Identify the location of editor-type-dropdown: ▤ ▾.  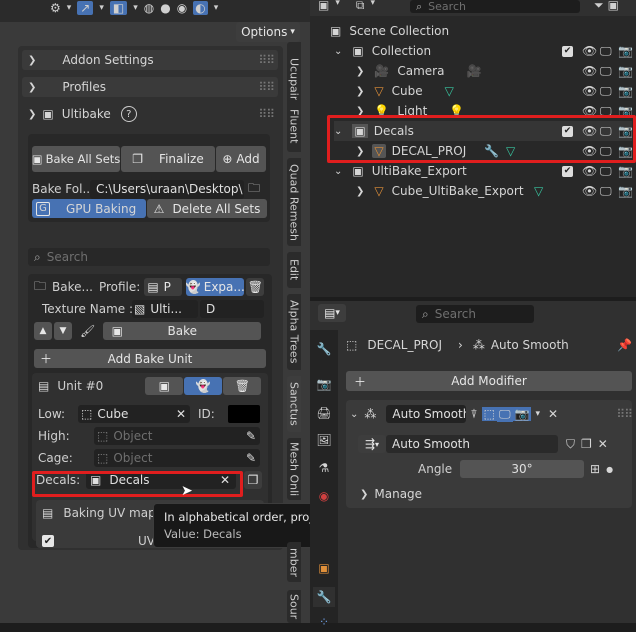
(332, 313).